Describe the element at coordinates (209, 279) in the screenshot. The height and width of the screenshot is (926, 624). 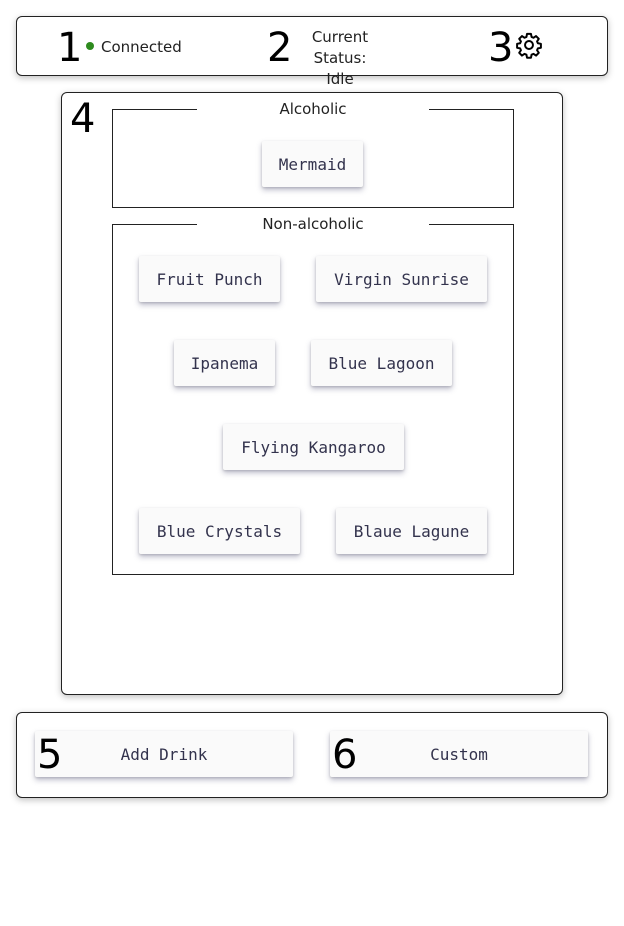
I see `drink-button-fruit-punch: Fruit Punch` at that location.